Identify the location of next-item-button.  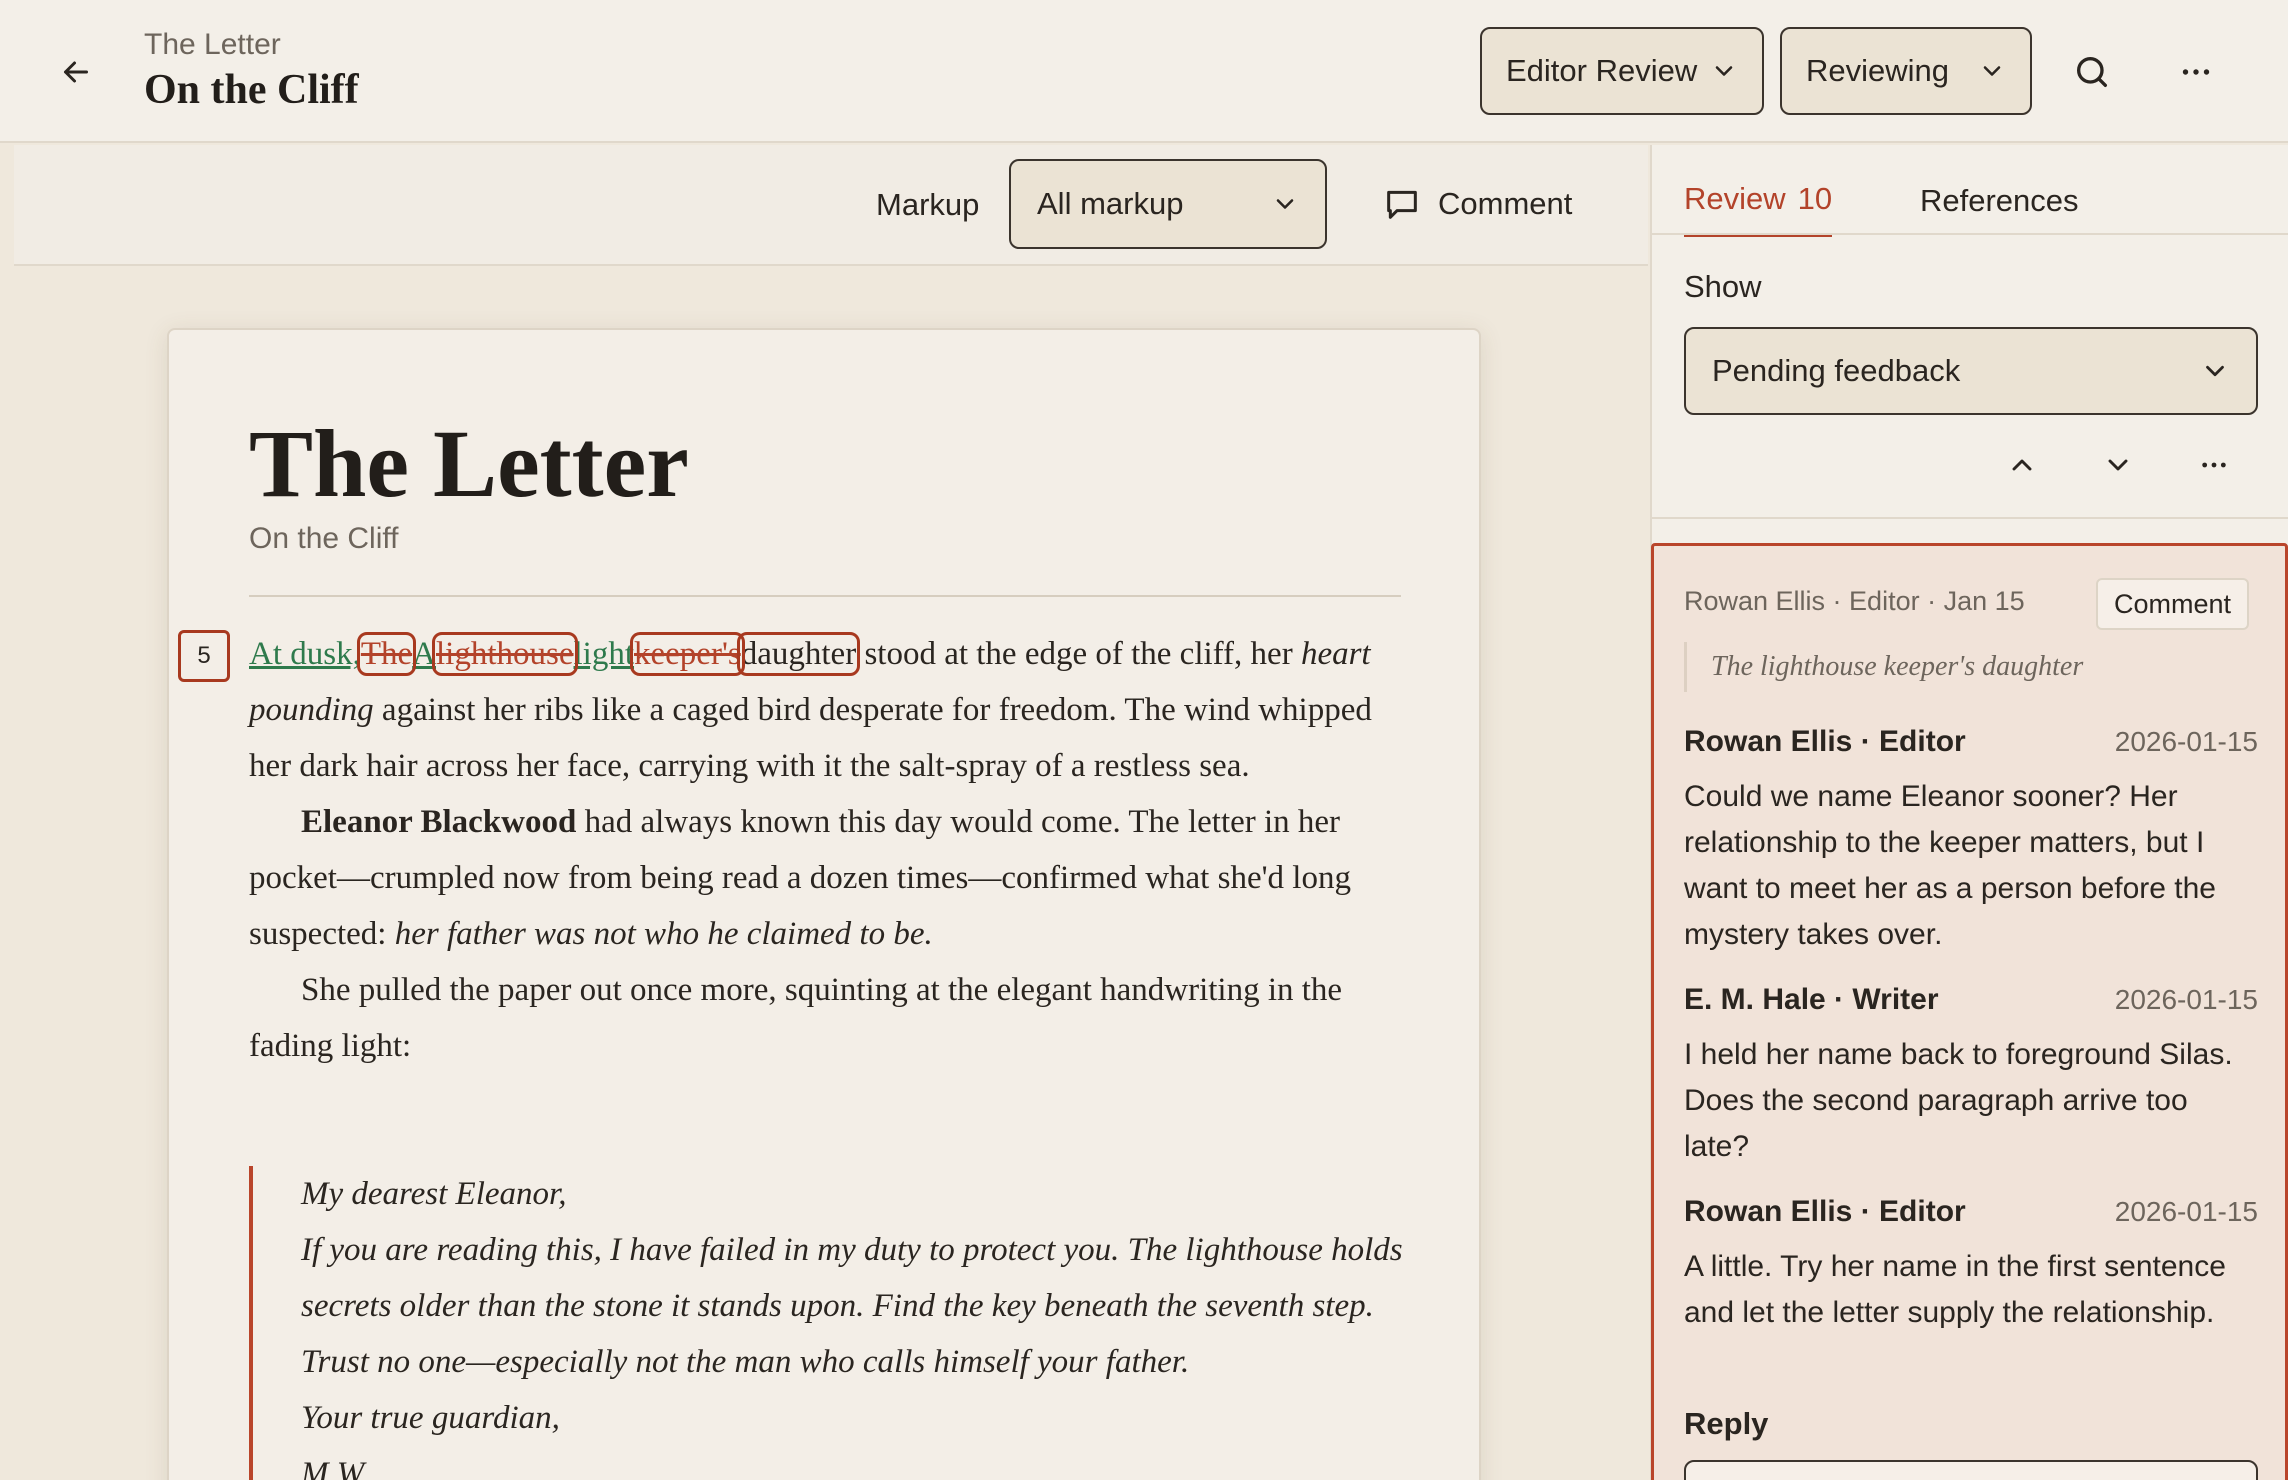
(2118, 465).